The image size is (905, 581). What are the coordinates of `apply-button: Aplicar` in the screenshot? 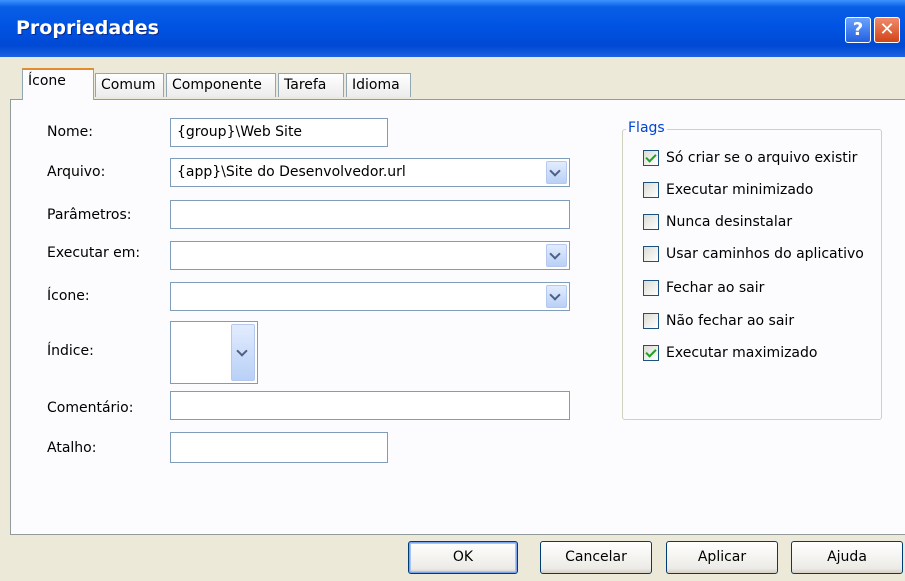 It's located at (722, 557).